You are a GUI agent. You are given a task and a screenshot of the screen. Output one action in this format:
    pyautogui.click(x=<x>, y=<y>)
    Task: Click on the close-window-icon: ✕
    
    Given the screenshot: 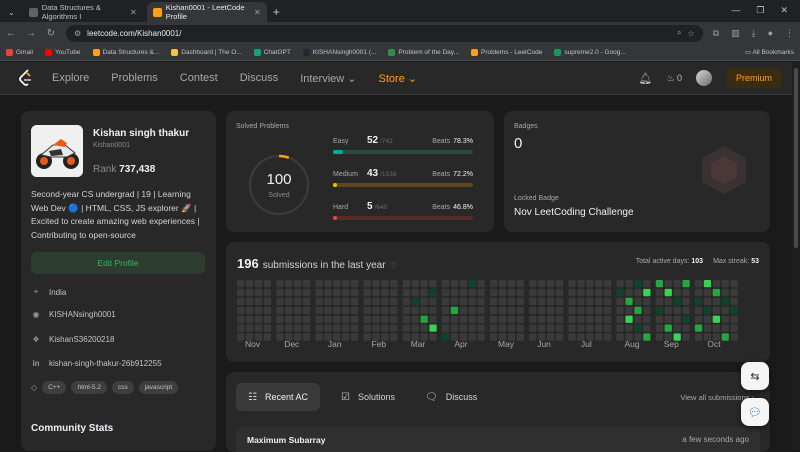 What is the action you would take?
    pyautogui.click(x=784, y=10)
    